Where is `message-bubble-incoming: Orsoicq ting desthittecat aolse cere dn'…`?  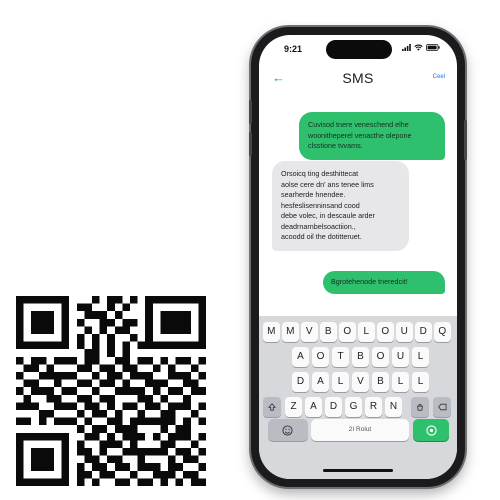
message-bubble-incoming: Orsoicq ting desthittecat aolse cere dn'… is located at coordinates (340, 206).